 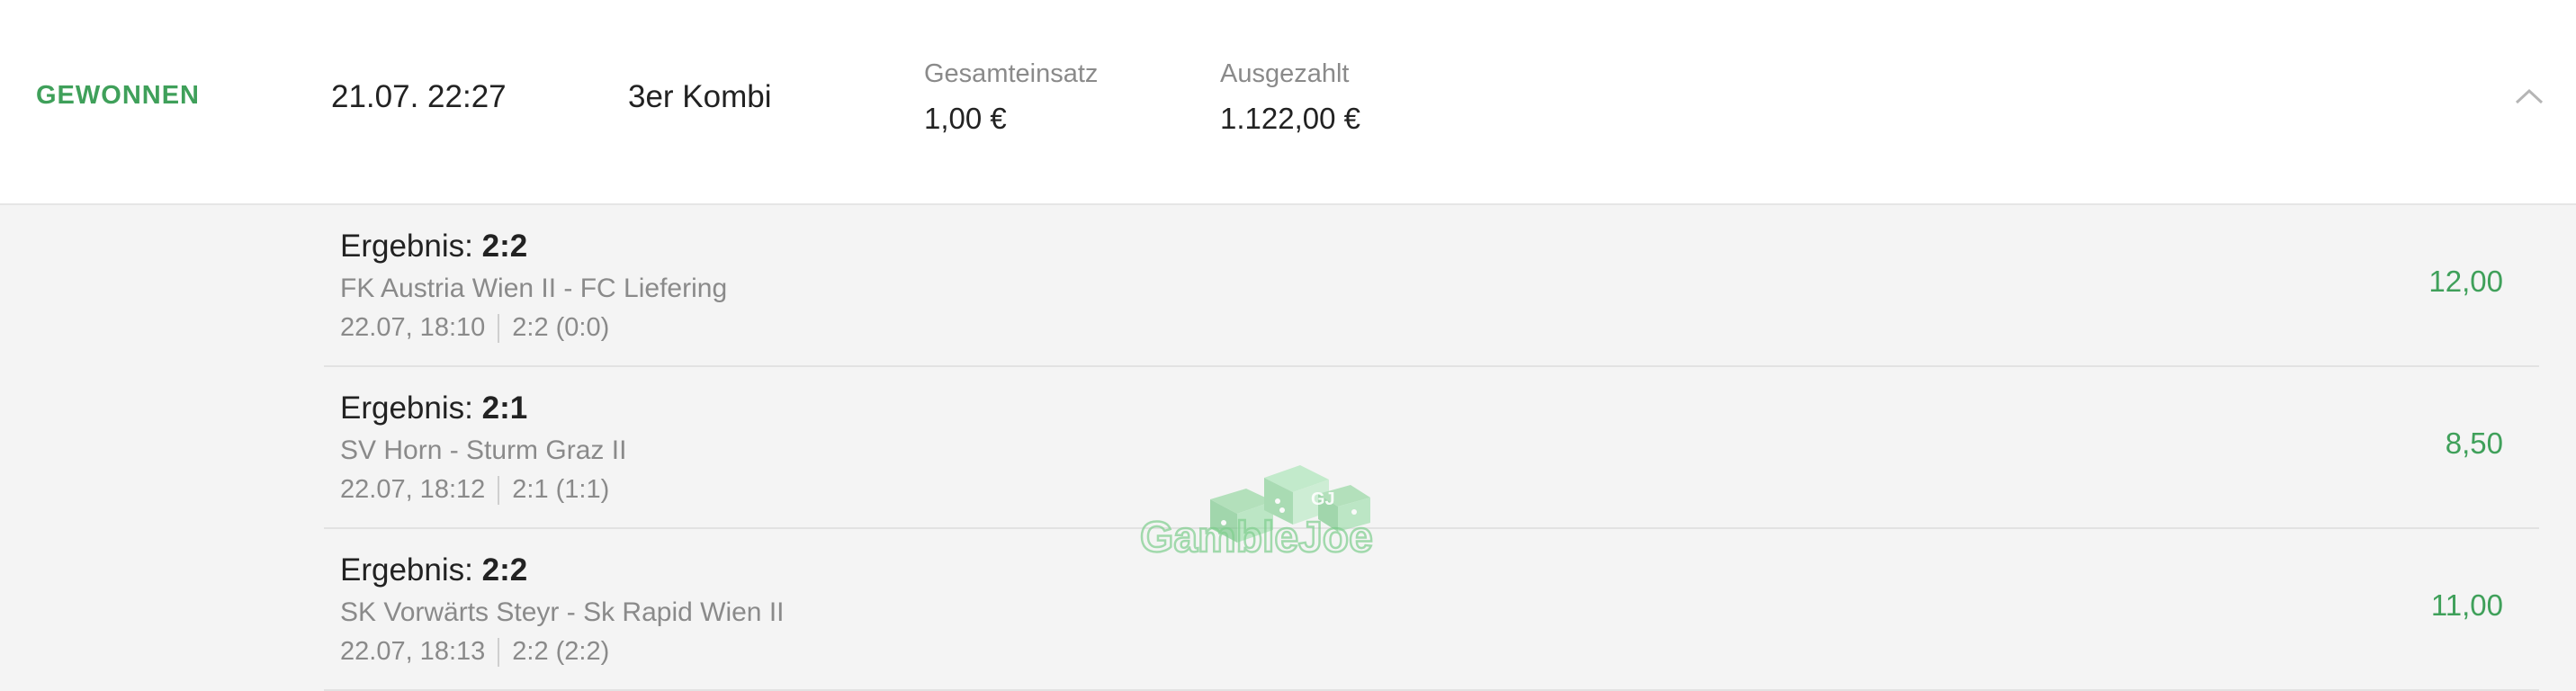 What do you see at coordinates (413, 327) in the screenshot?
I see `selection-kickoff: 22.07, 18:10` at bounding box center [413, 327].